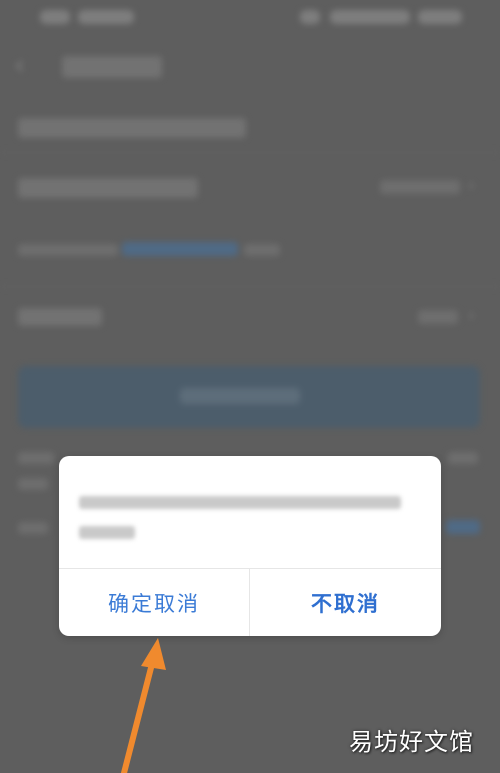 The width and height of the screenshot is (500, 773). I want to click on info-text, so click(68, 250).